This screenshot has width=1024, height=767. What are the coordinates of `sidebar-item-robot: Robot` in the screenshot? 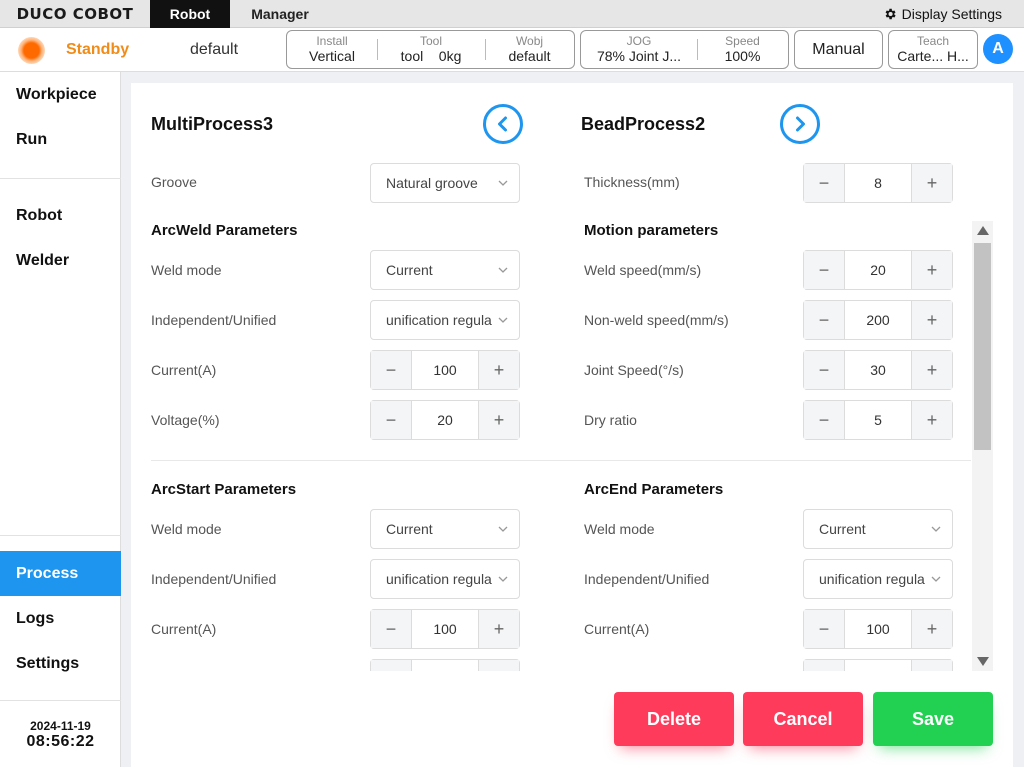 It's located at (60, 215).